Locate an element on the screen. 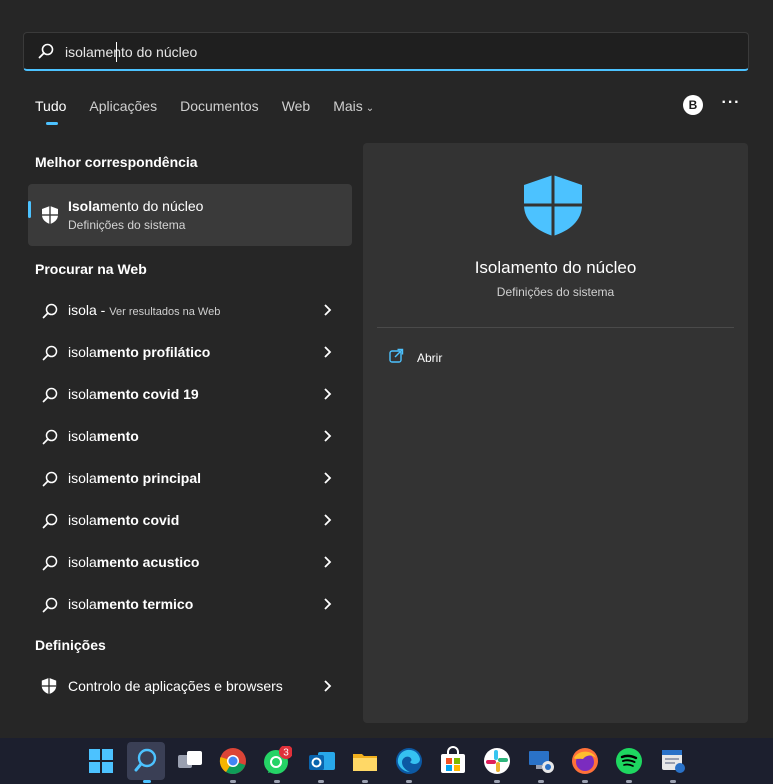 The width and height of the screenshot is (773, 784). open-action: Abrir is located at coordinates (415, 358).